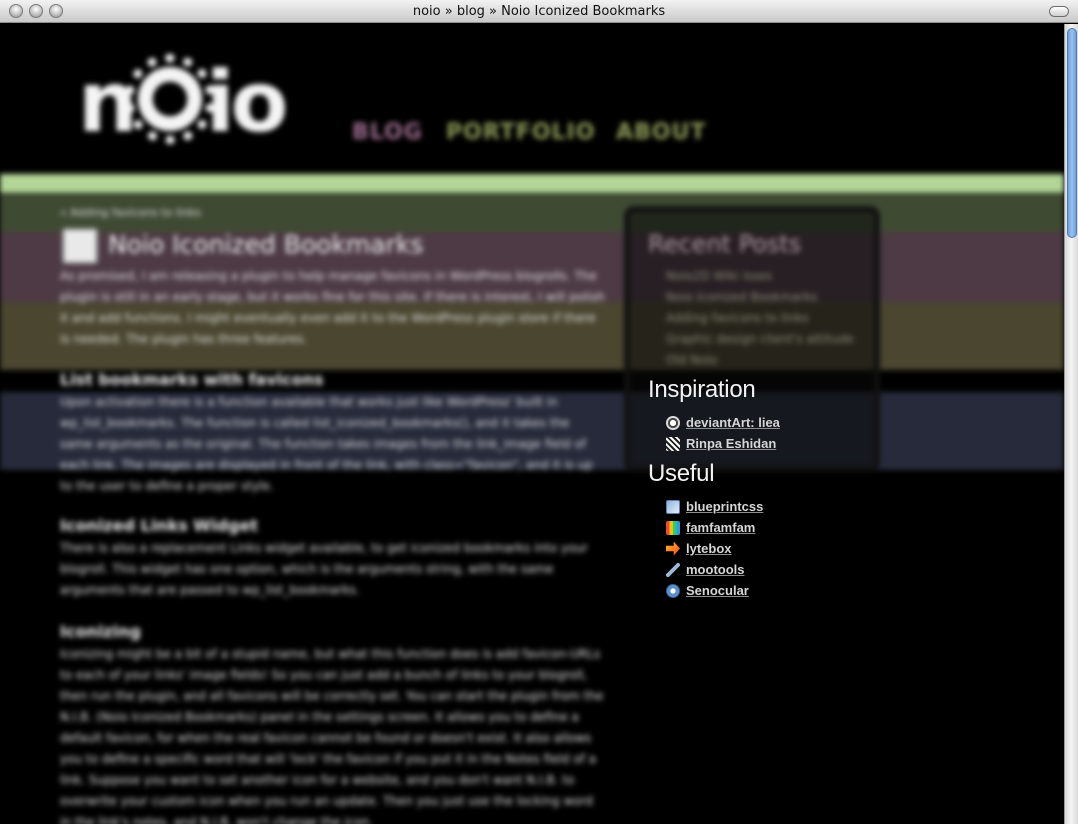 This screenshot has width=1078, height=824. Describe the element at coordinates (192, 379) in the screenshot. I see `section-heading: List bookmarks with favicons` at that location.